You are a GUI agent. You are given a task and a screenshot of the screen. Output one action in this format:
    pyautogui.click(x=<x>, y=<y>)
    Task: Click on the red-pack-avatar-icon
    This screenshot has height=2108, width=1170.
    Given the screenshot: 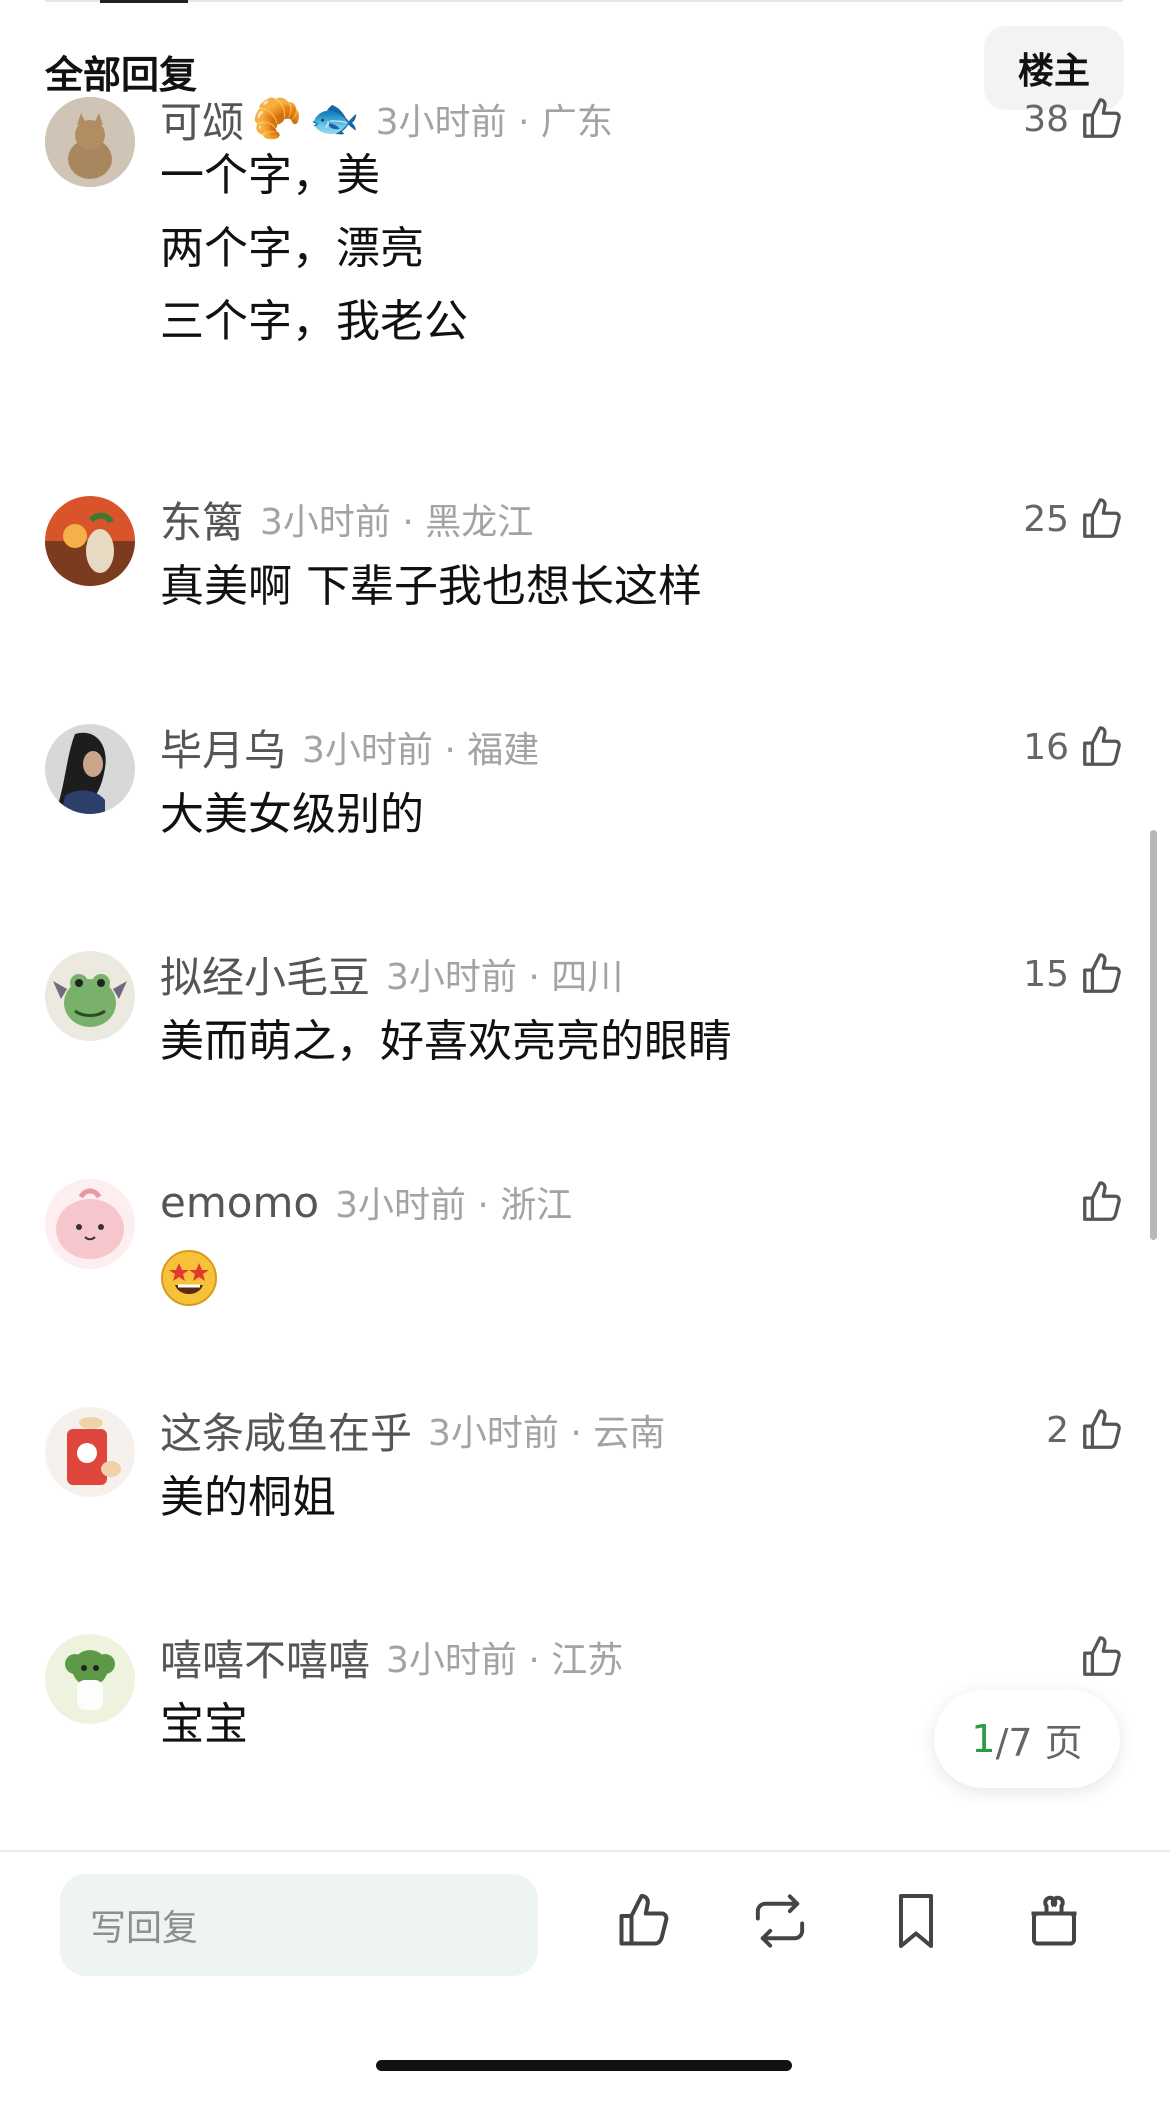 What is the action you would take?
    pyautogui.click(x=90, y=1452)
    